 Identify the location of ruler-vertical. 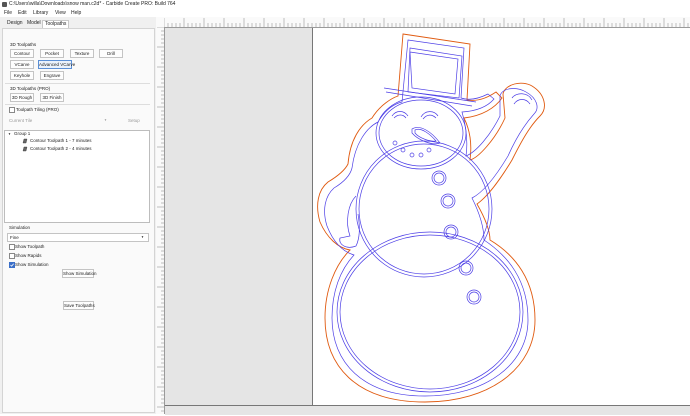
(160, 220).